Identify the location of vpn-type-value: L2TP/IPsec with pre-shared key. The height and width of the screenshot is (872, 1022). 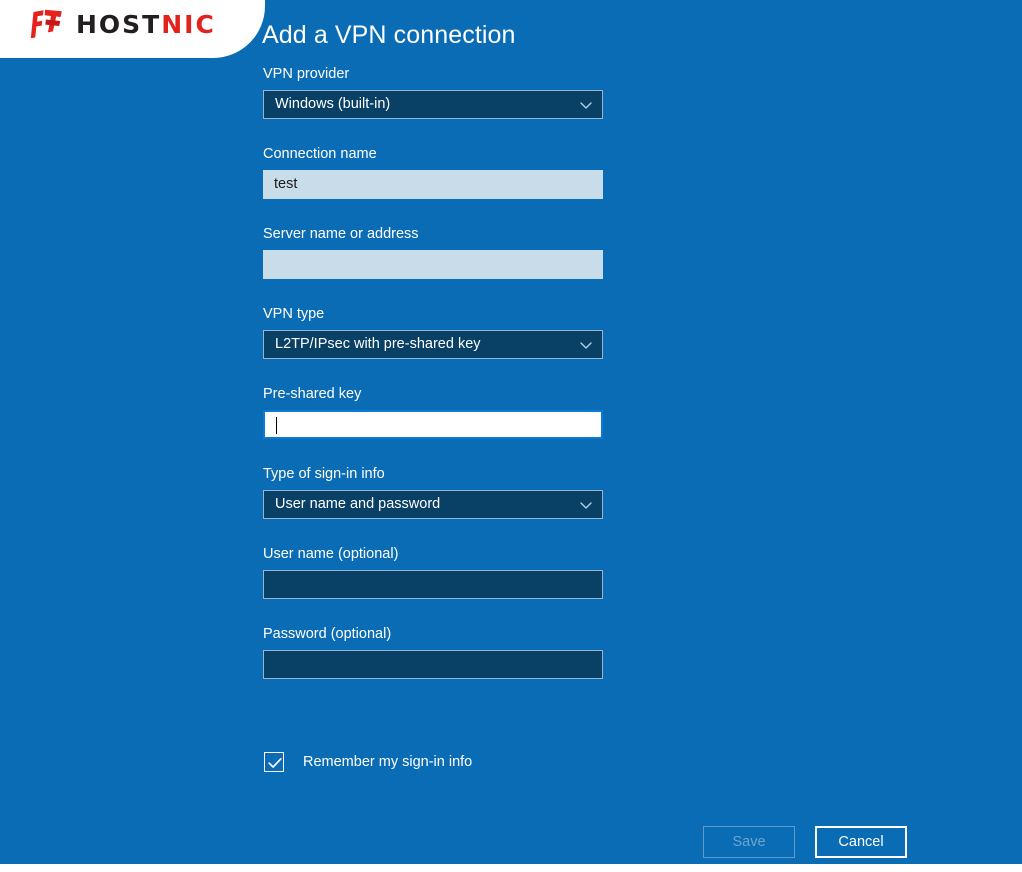
(378, 344).